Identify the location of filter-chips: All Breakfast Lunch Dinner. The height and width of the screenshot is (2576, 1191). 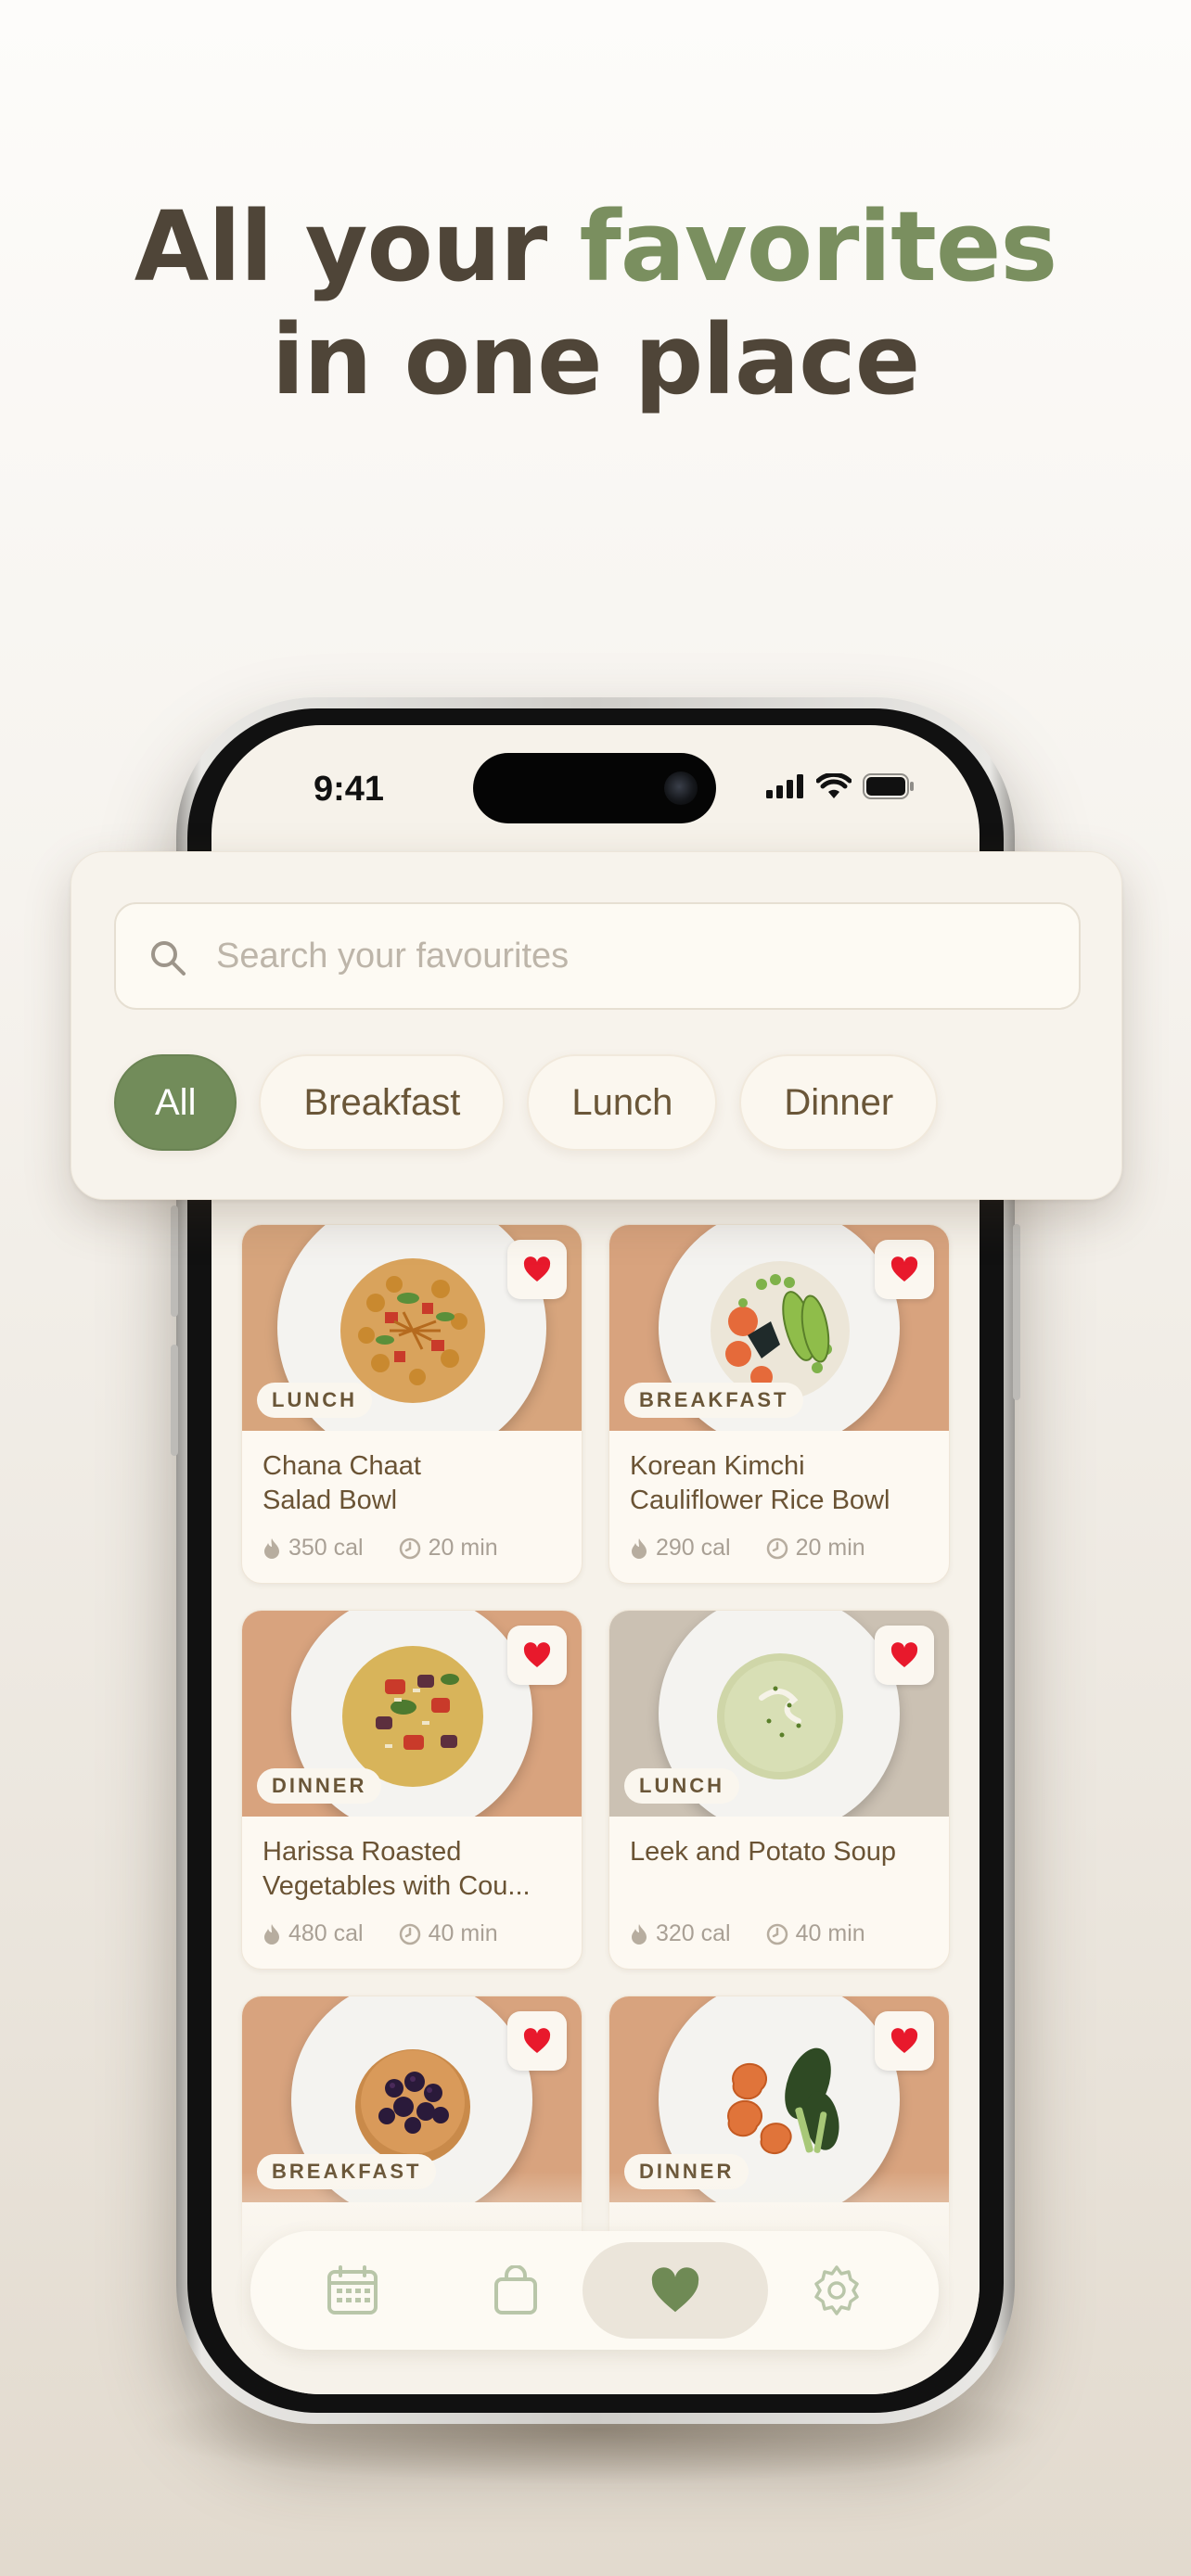
(526, 1102).